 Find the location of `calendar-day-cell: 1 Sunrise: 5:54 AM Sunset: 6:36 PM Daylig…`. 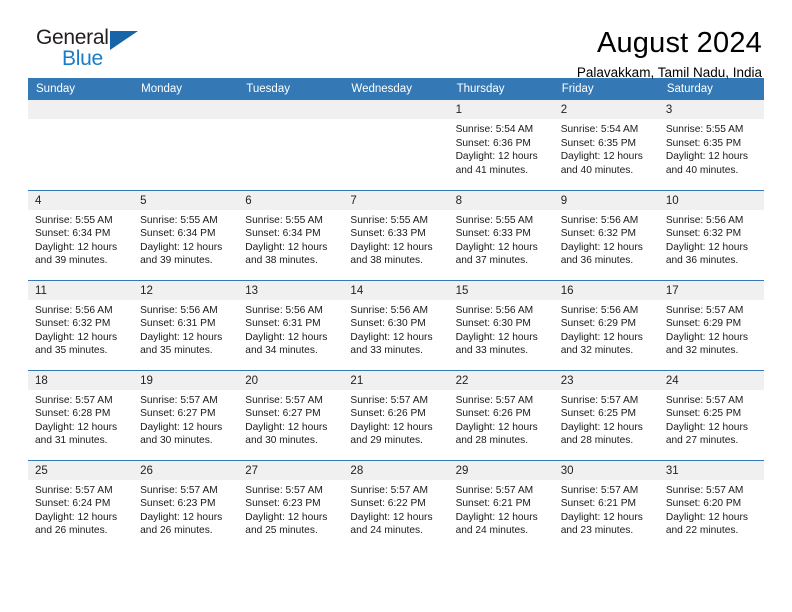

calendar-day-cell: 1 Sunrise: 5:54 AM Sunset: 6:36 PM Daylig… is located at coordinates (501, 145).